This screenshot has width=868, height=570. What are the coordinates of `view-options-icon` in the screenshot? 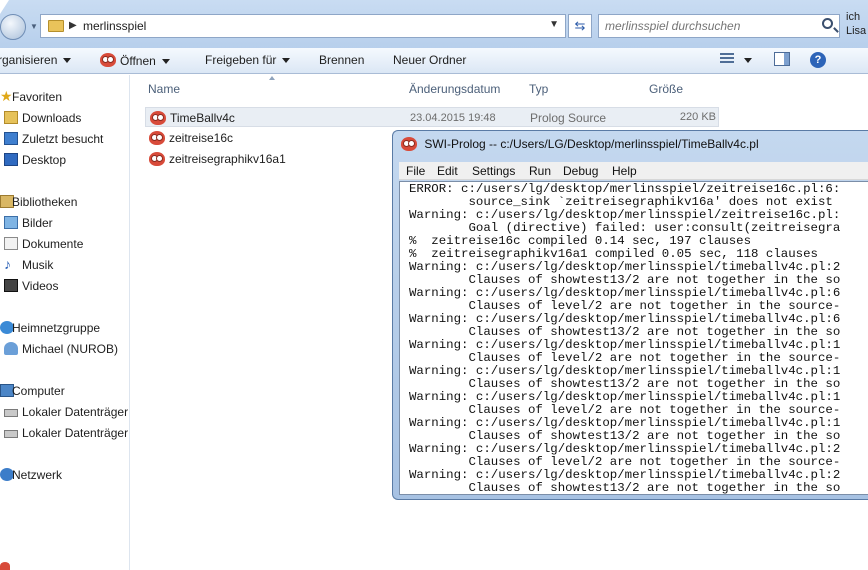 It's located at (727, 59).